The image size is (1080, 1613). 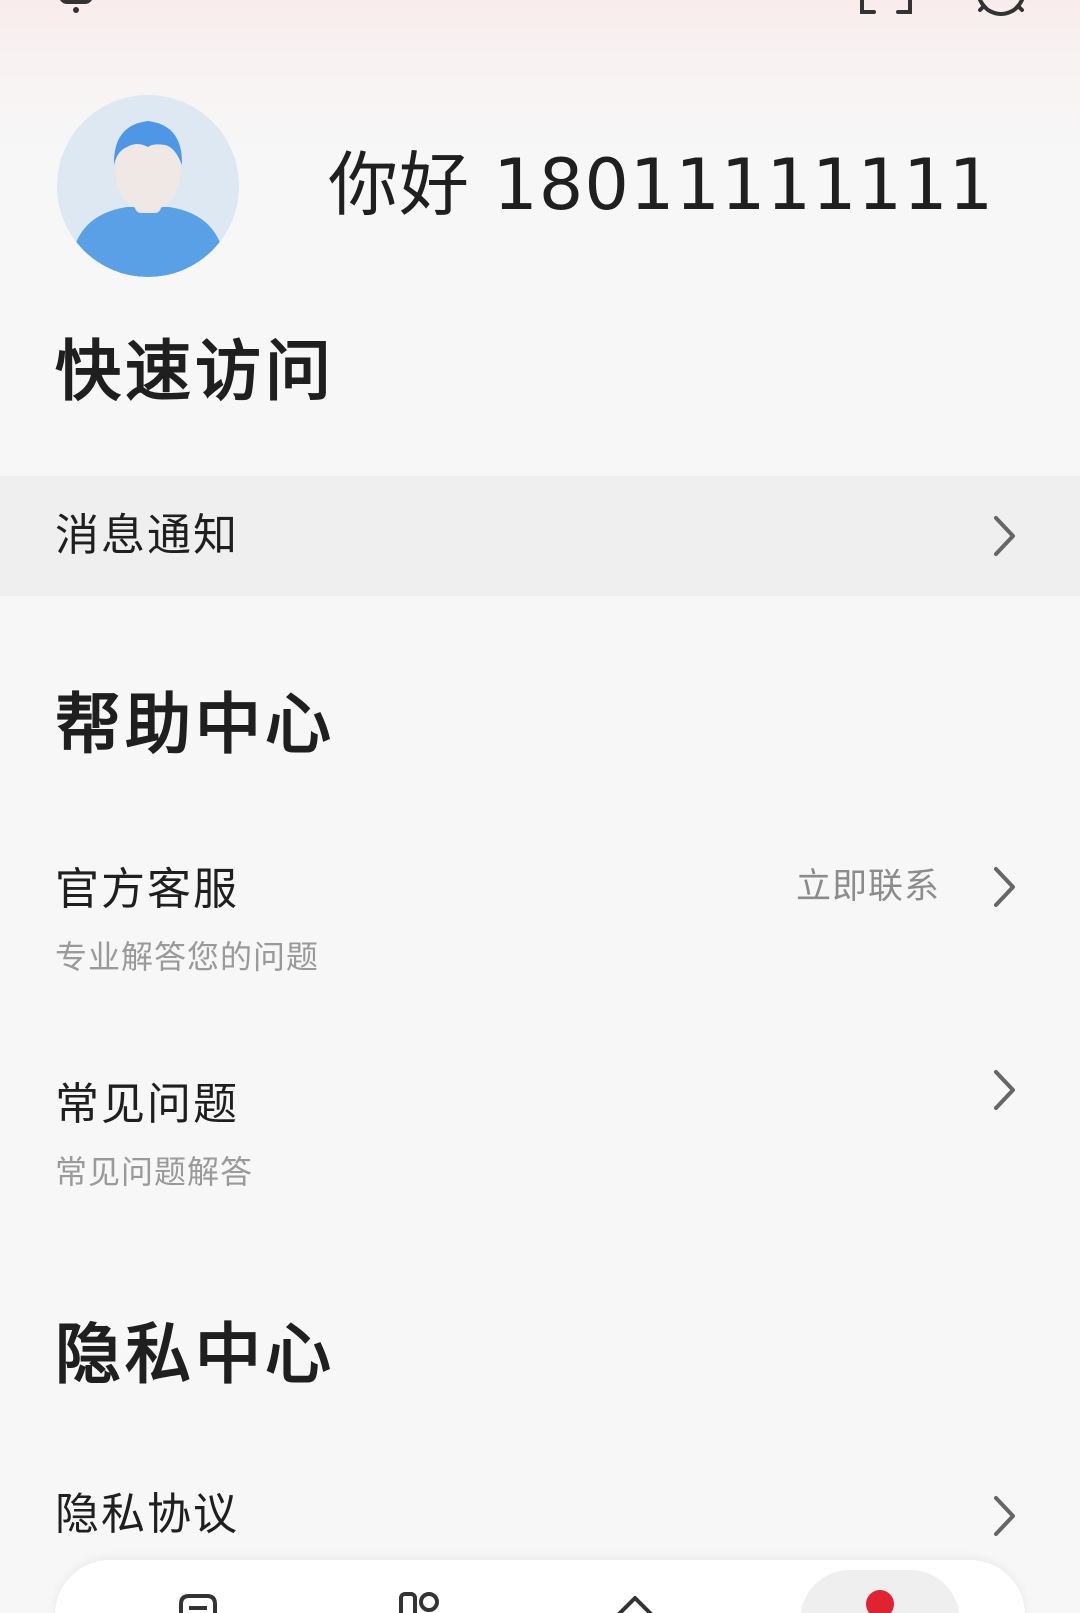 I want to click on faq-label: 常见问题, so click(x=147, y=1104).